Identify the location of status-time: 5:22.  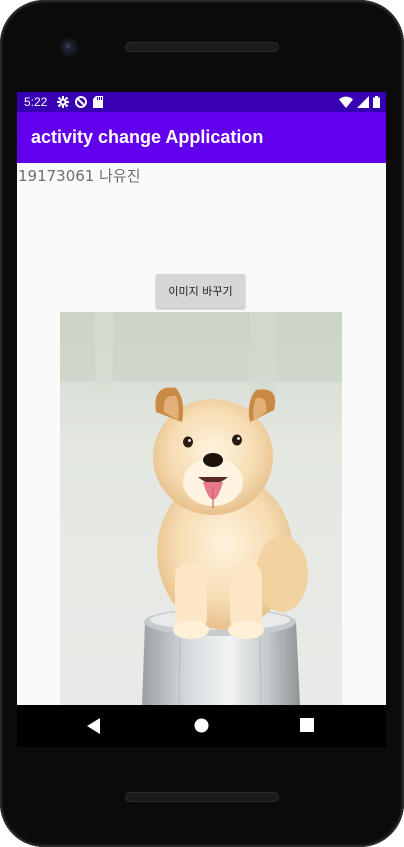
(36, 102).